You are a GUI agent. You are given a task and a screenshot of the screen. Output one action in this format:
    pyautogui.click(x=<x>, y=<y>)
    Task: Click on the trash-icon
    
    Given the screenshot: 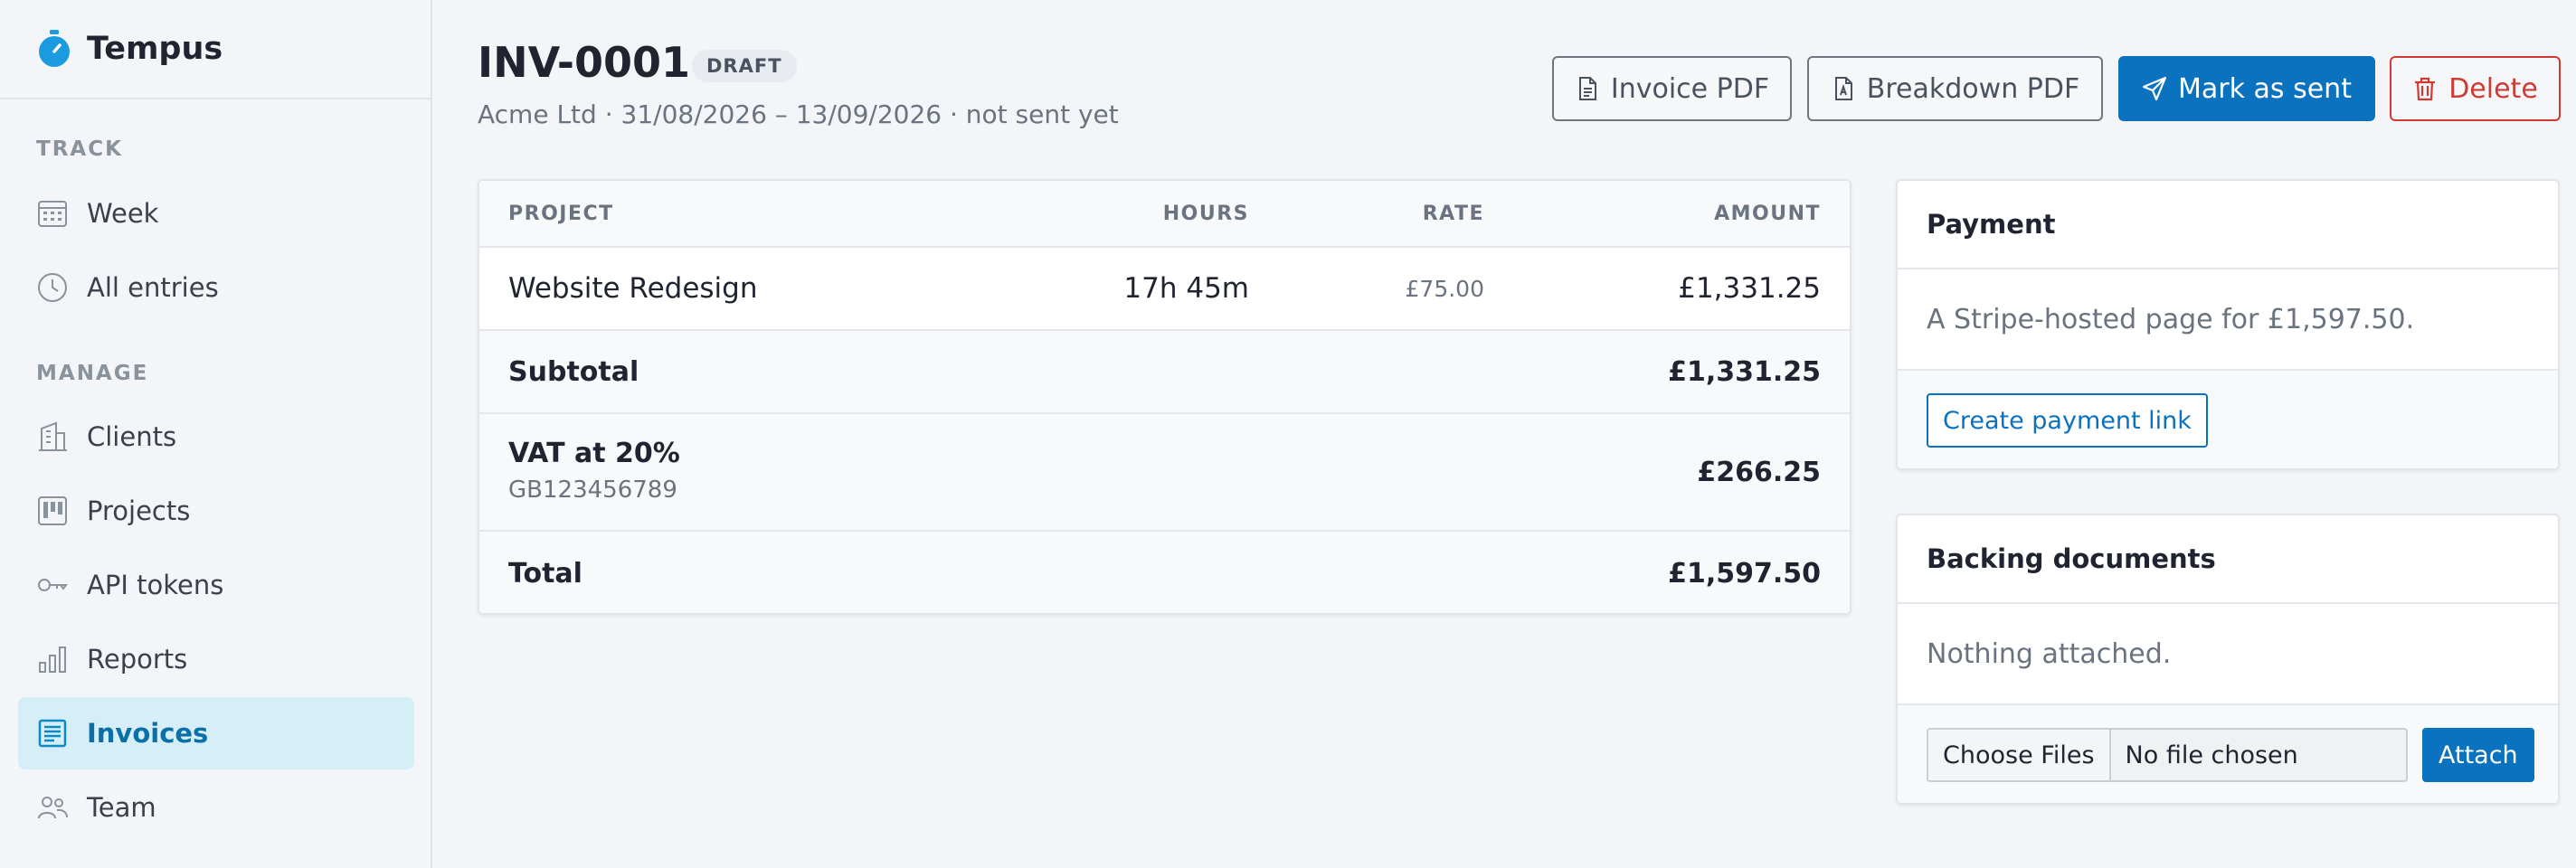 What is the action you would take?
    pyautogui.click(x=2425, y=88)
    